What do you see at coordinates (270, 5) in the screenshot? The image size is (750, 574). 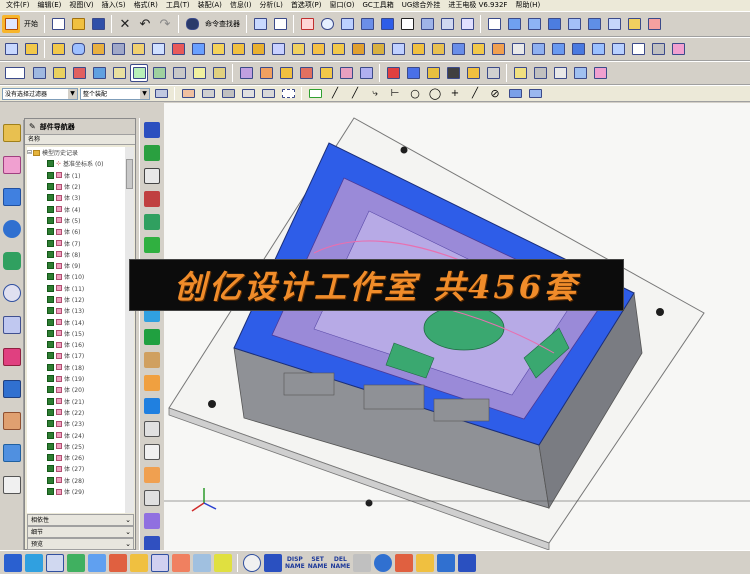 I see `menu-analysis: 分析(L)` at bounding box center [270, 5].